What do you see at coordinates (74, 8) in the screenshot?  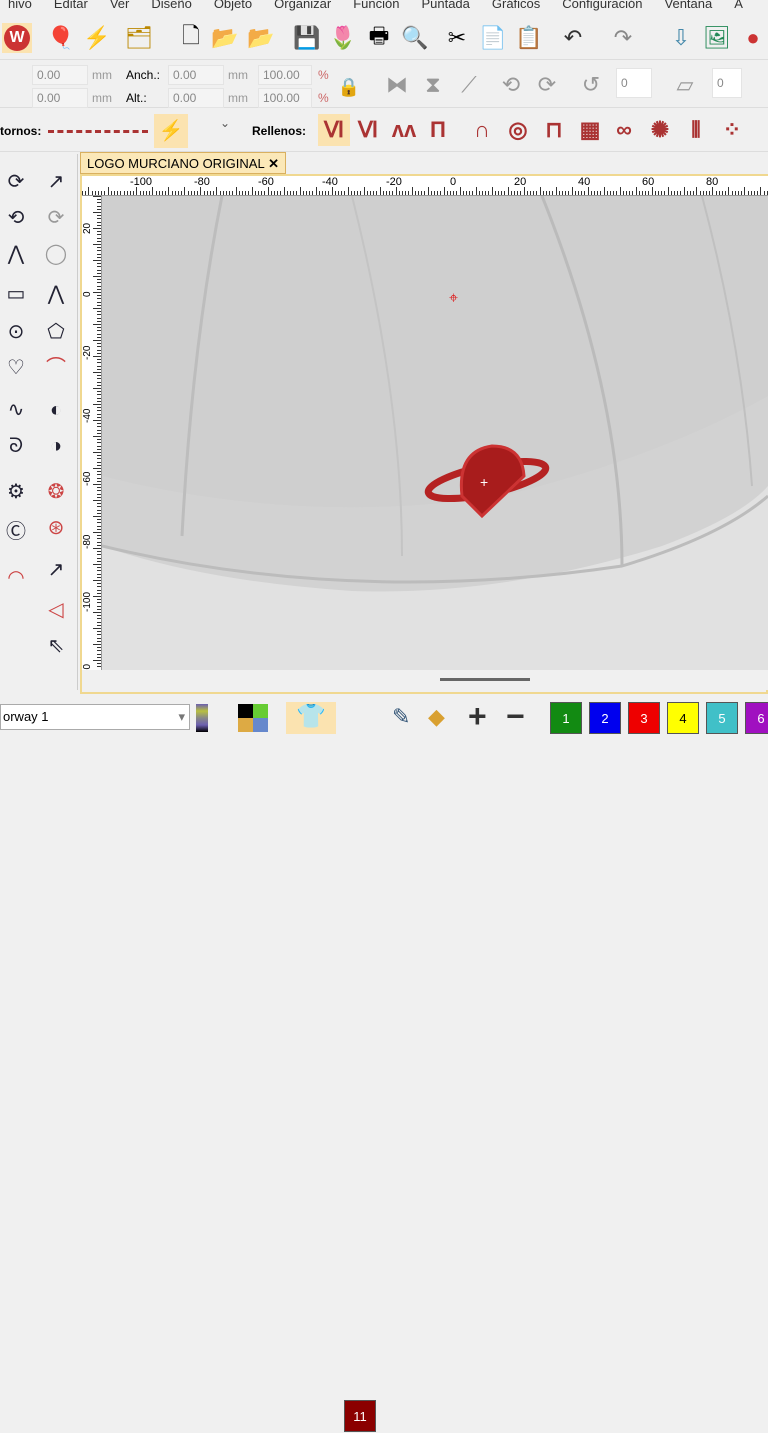 I see `menu-item: Editar` at bounding box center [74, 8].